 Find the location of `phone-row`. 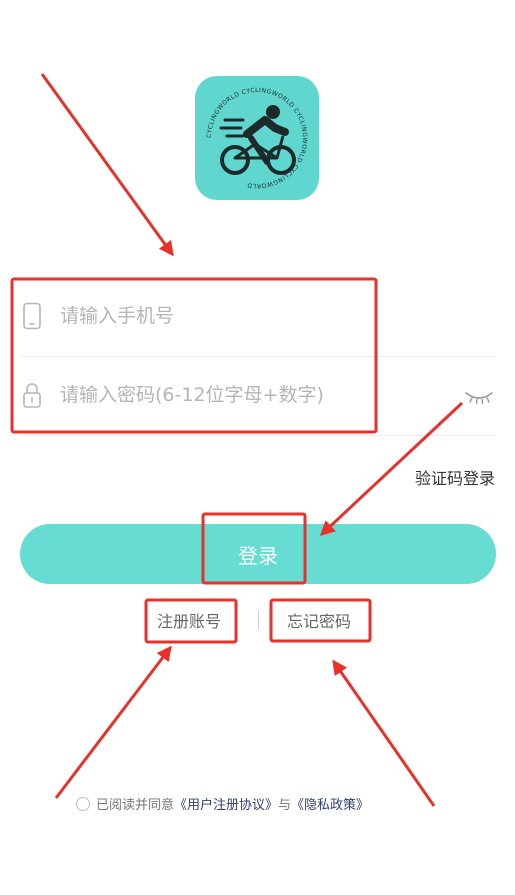

phone-row is located at coordinates (258, 317).